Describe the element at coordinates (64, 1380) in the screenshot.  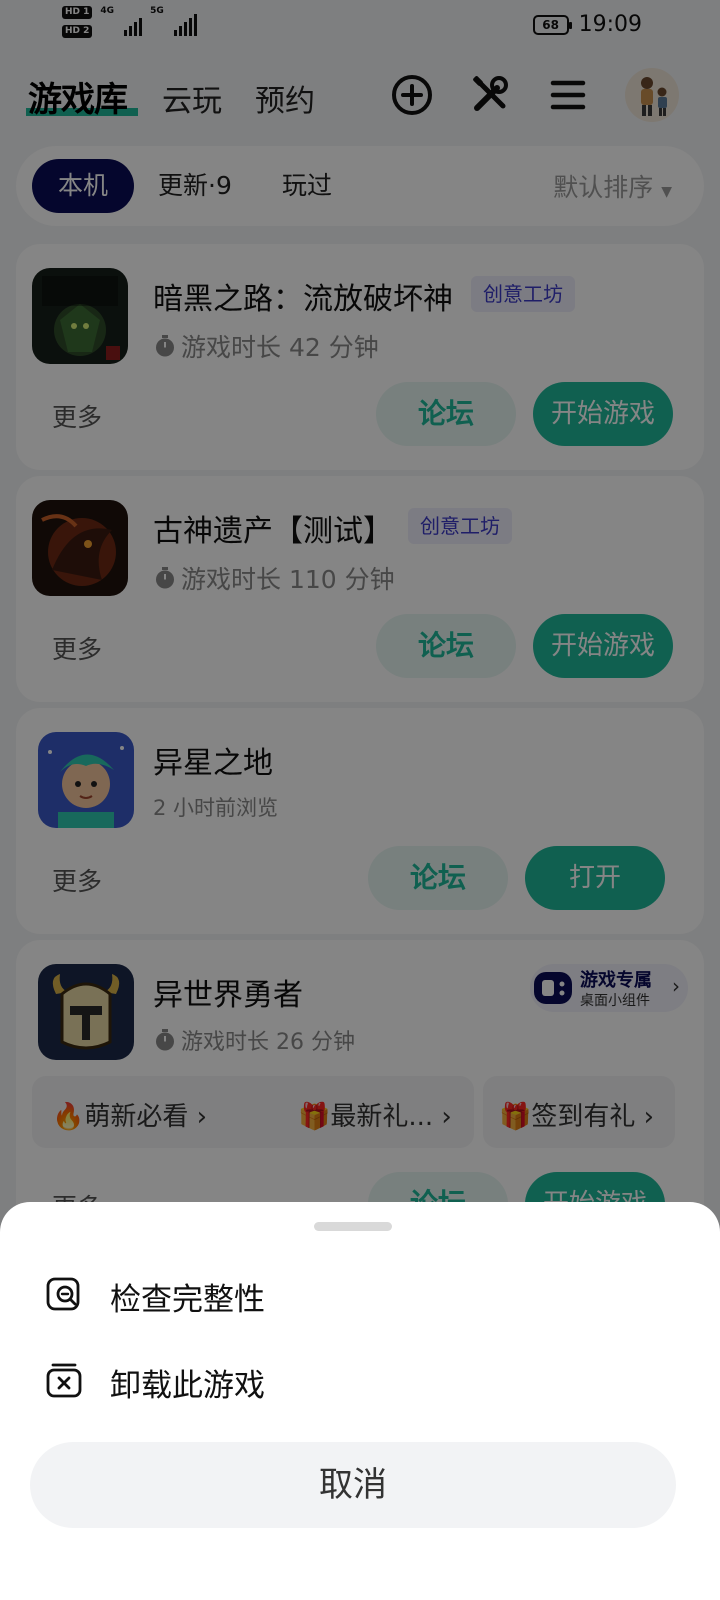
I see `uninstall-icon` at that location.